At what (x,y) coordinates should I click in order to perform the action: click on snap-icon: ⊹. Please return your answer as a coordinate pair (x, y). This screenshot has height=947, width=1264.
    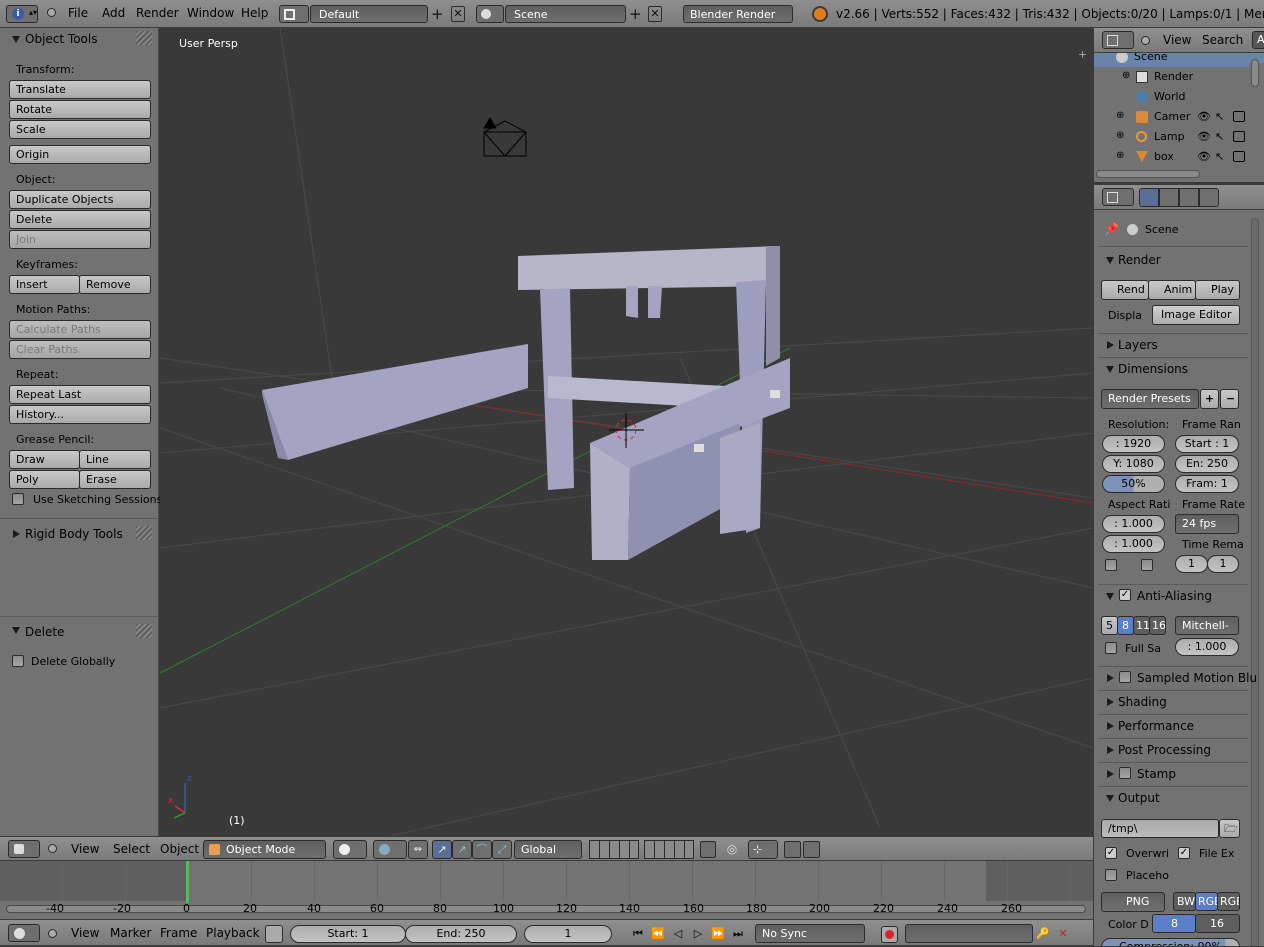
    Looking at the image, I should click on (763, 849).